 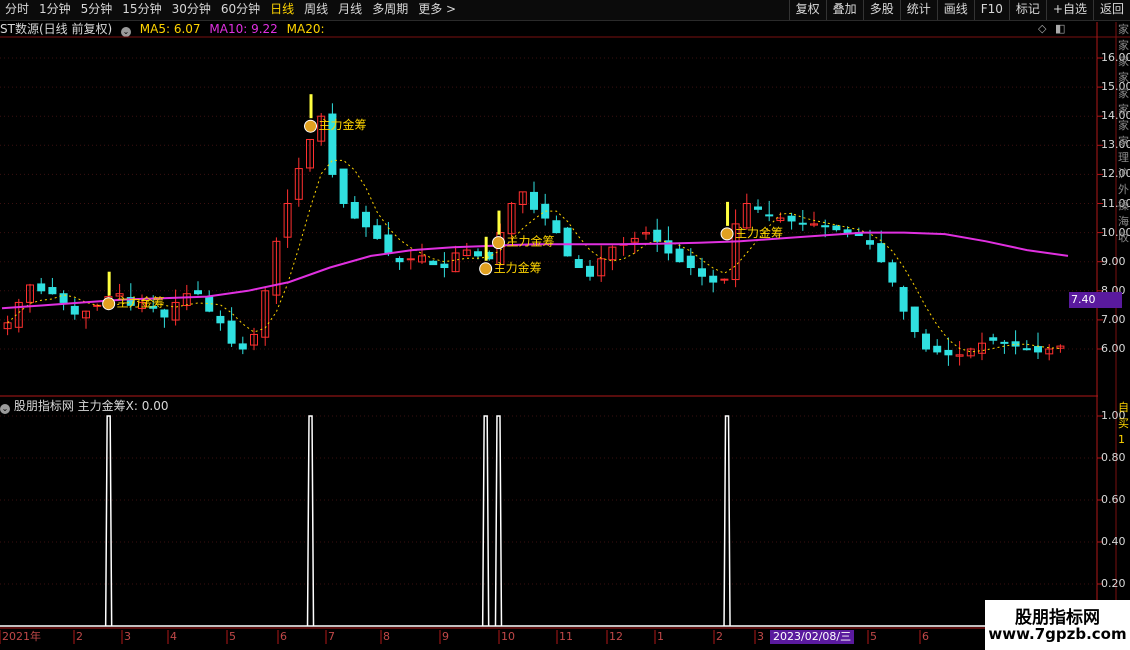 I want to click on date-label: 10, so click(x=508, y=636).